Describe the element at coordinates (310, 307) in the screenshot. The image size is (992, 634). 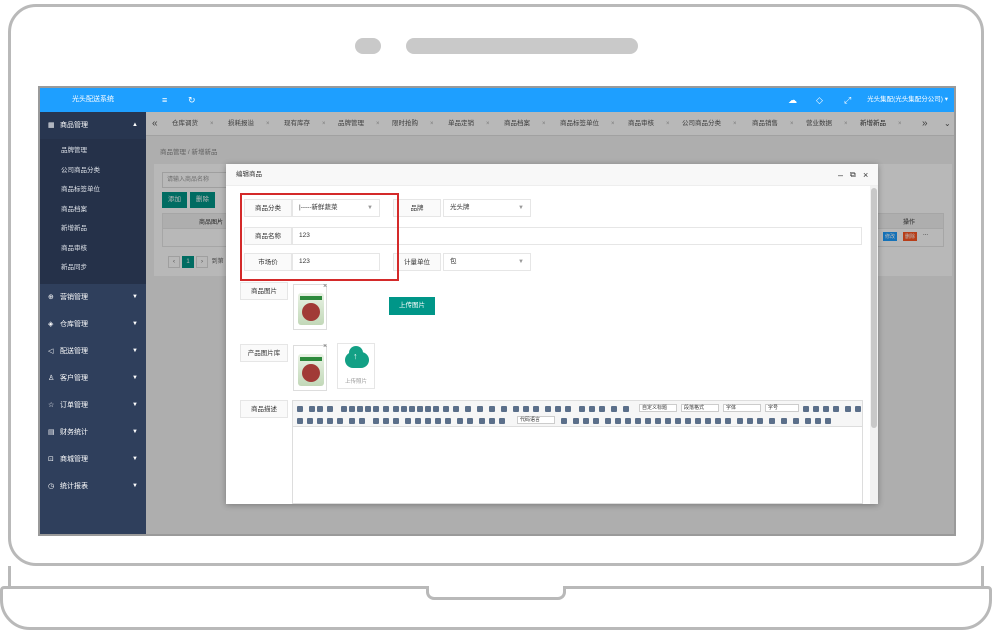
I see `product-image` at that location.